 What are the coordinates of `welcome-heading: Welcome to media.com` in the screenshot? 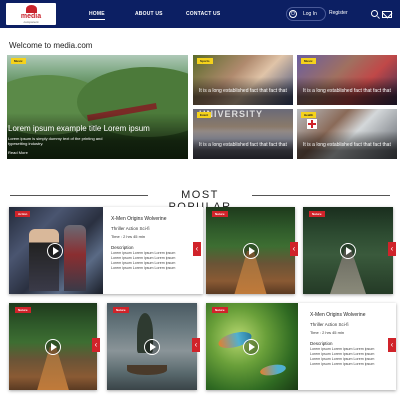 It's located at (51, 45).